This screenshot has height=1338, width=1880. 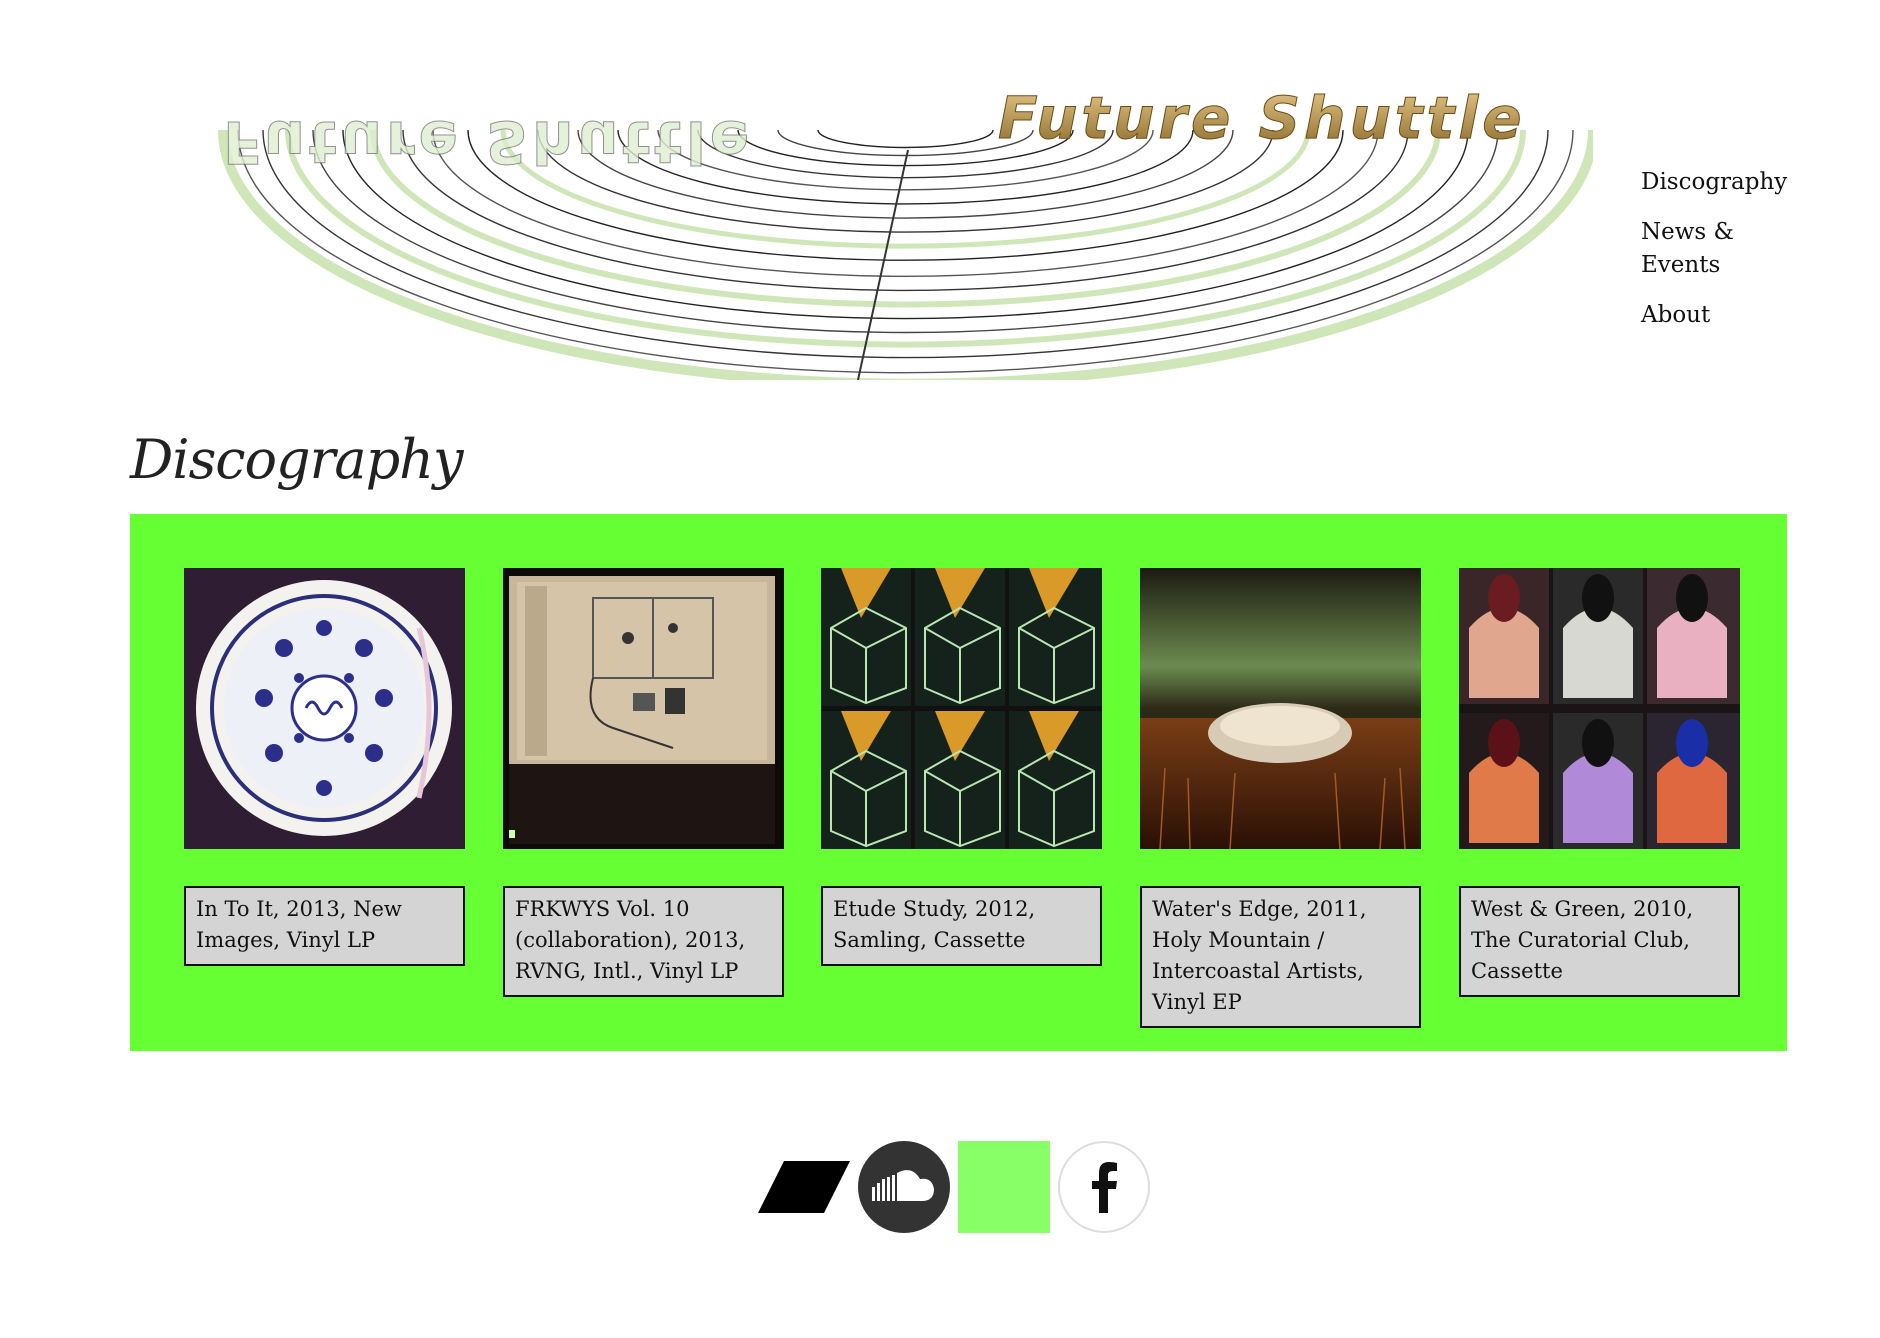 What do you see at coordinates (324, 708) in the screenshot?
I see `release-cover-in-to-it` at bounding box center [324, 708].